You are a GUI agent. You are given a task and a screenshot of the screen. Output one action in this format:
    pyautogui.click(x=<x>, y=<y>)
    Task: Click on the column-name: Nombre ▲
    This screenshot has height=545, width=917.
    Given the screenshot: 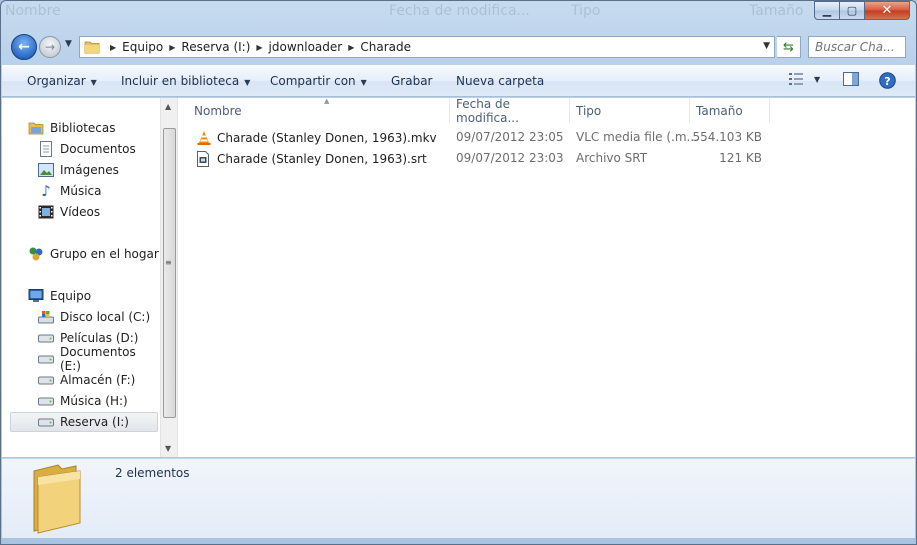 What is the action you would take?
    pyautogui.click(x=319, y=110)
    